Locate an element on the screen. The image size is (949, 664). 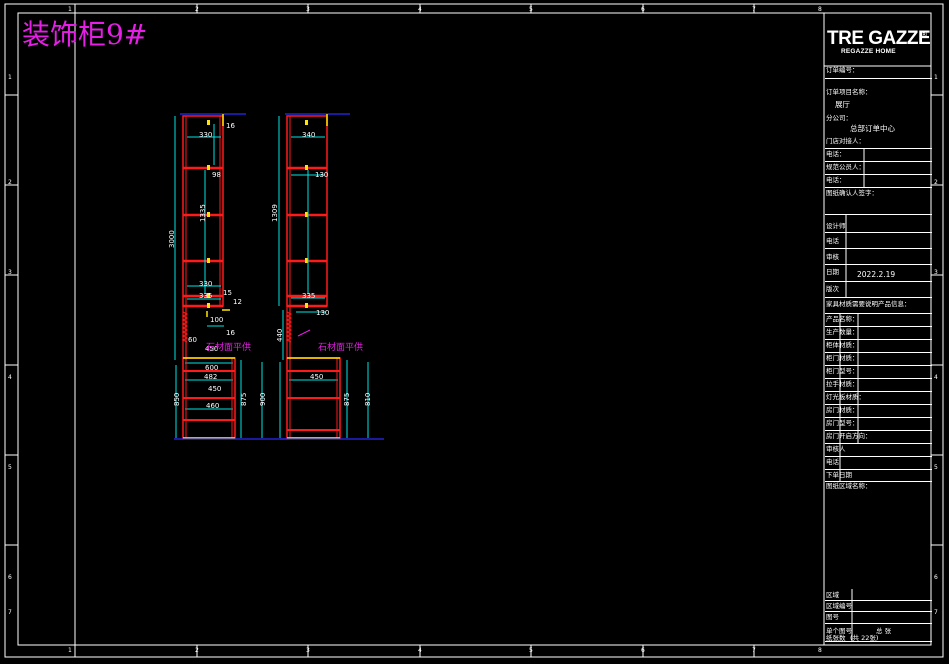
dimension-label: 335 is located at coordinates (206, 296).